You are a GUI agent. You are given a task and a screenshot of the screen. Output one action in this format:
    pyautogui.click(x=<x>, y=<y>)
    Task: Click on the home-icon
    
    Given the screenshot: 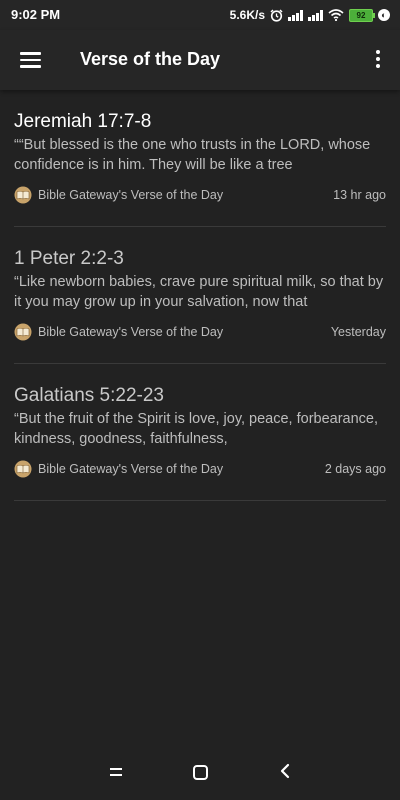 What is the action you would take?
    pyautogui.click(x=200, y=772)
    